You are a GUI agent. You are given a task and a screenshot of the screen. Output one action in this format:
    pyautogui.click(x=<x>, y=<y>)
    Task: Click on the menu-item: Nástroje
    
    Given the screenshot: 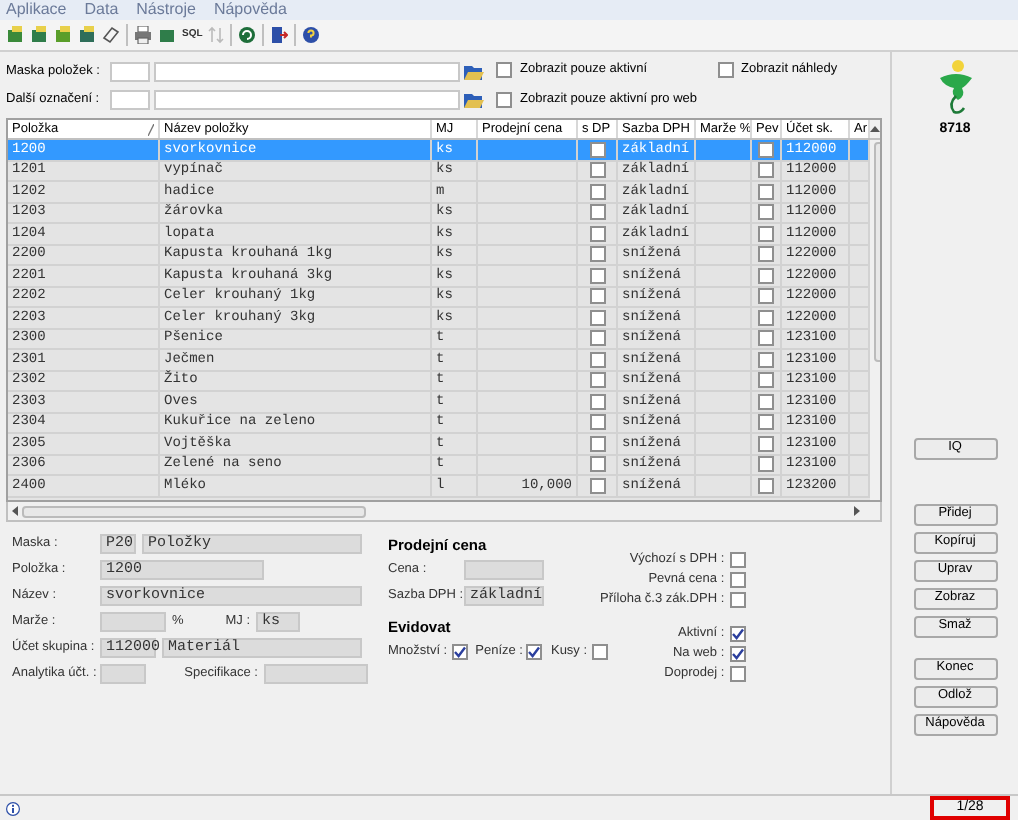 What is the action you would take?
    pyautogui.click(x=166, y=11)
    